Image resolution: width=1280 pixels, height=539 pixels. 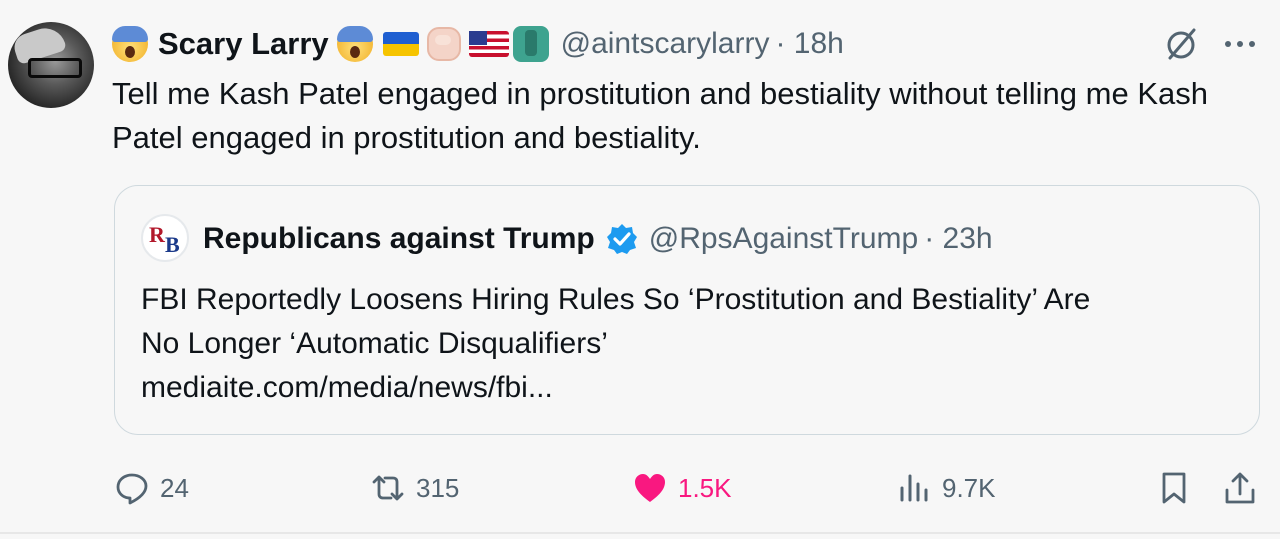 I want to click on tweet-header: Scary Larry @aintscarylarry · 18h, so click(x=478, y=44).